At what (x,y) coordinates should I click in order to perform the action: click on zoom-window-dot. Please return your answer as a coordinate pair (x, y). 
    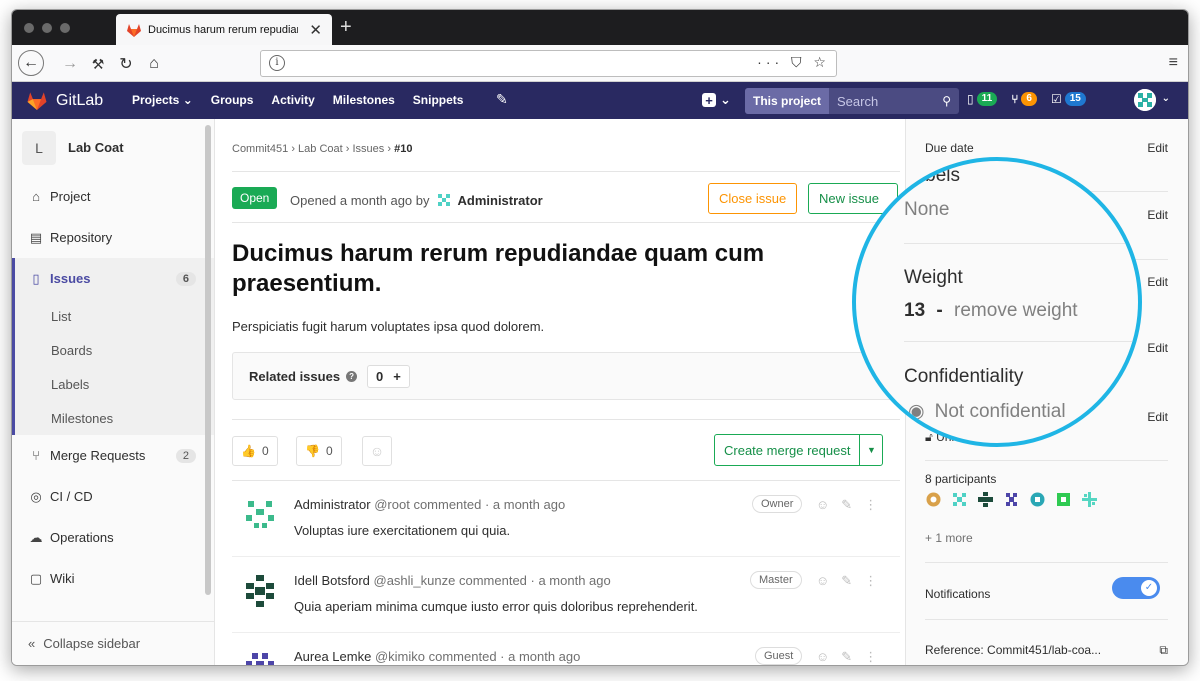
    Looking at the image, I should click on (65, 28).